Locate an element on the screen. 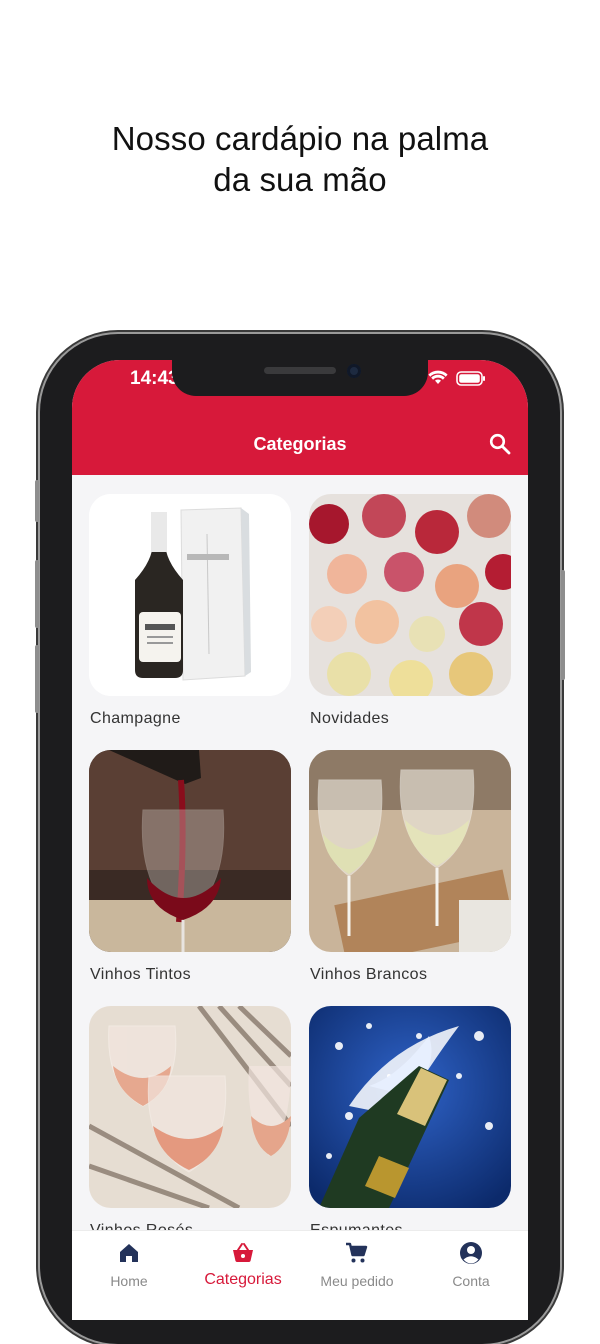 The image size is (600, 1344). tab-home: Home is located at coordinates (129, 1275).